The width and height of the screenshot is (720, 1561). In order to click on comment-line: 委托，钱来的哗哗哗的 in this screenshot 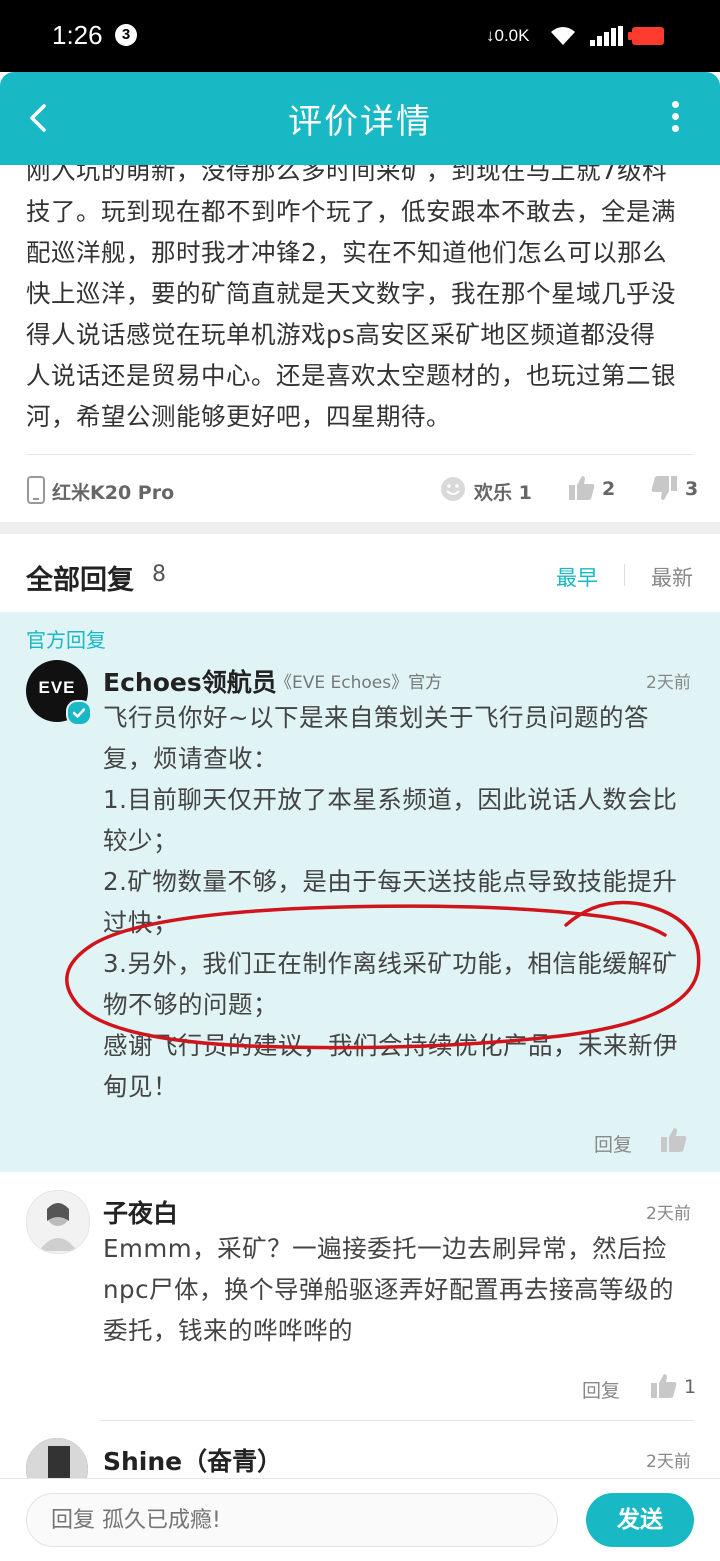, I will do `click(228, 1330)`.